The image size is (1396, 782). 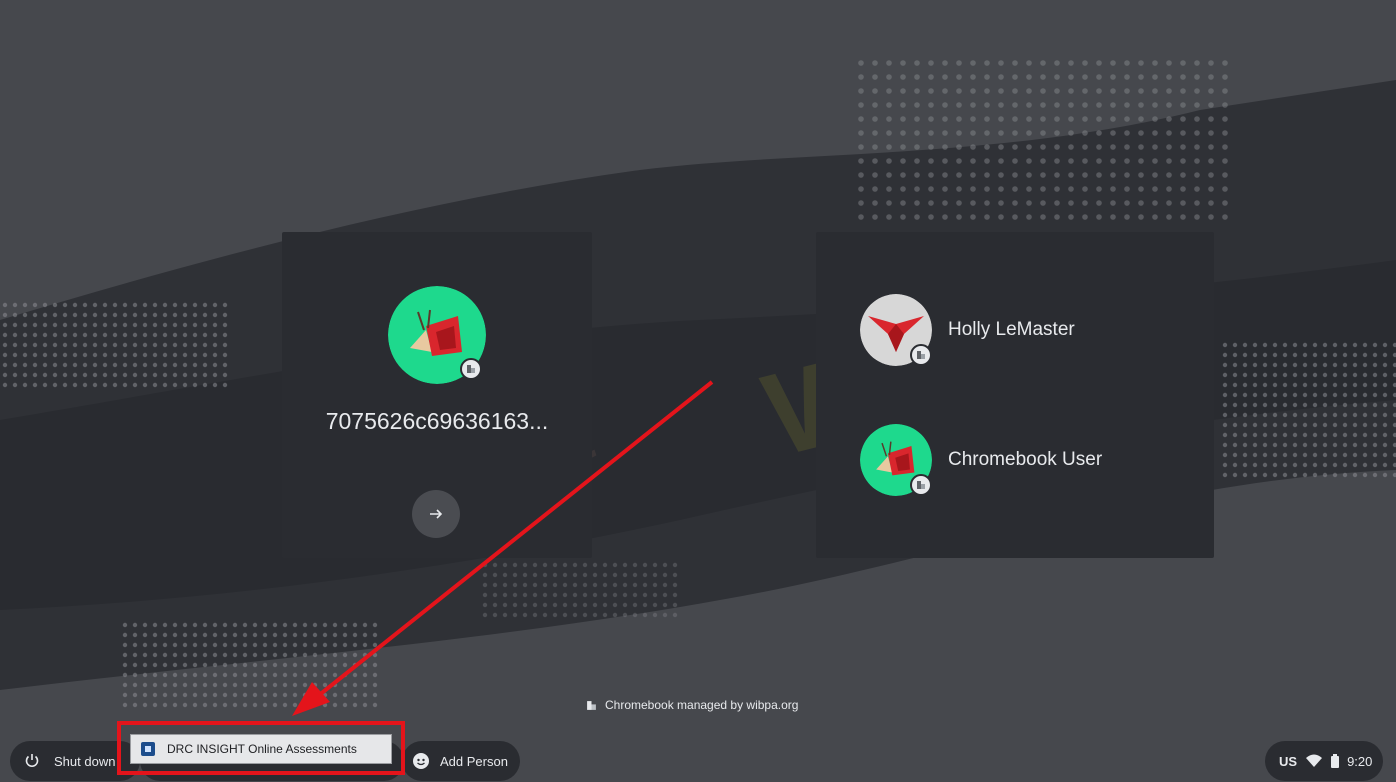 I want to click on shutdown-button: Shut down, so click(x=75, y=761).